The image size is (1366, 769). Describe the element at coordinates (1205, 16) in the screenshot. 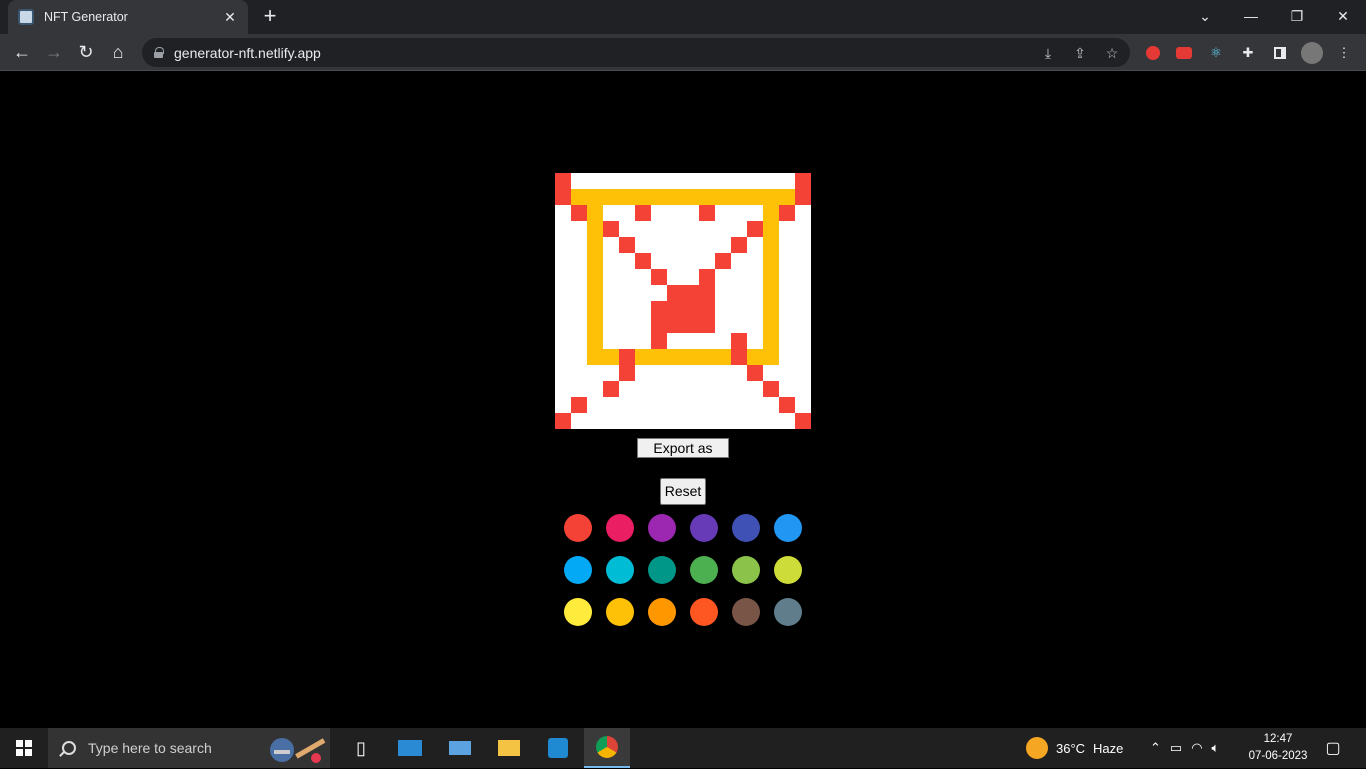

I see `tab-search-icon: ⌄` at that location.